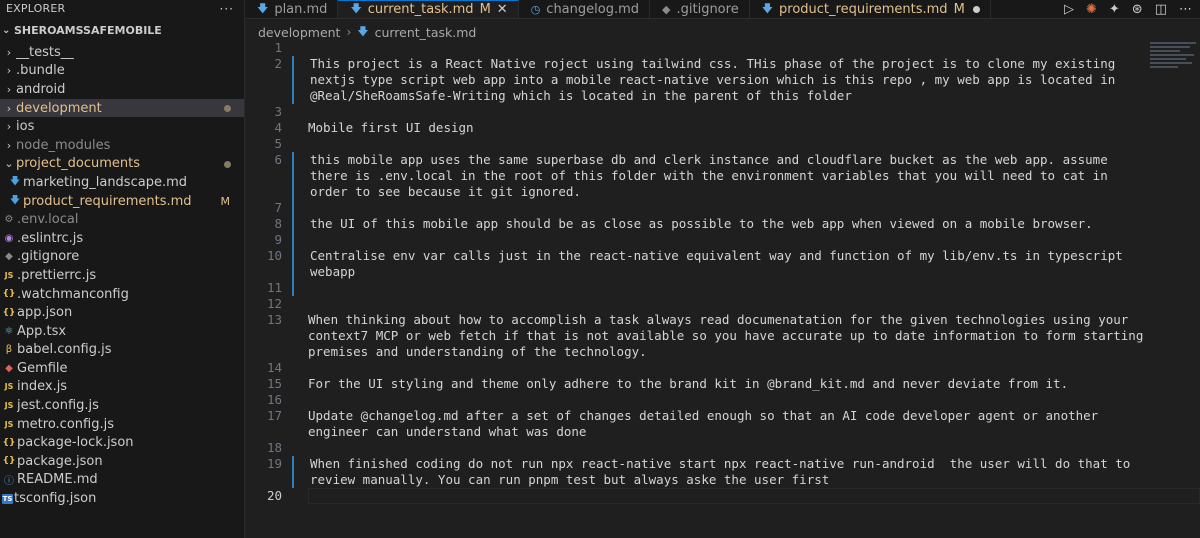 The width and height of the screenshot is (1200, 538). What do you see at coordinates (227, 9) in the screenshot?
I see `more-actions-icon: ···` at bounding box center [227, 9].